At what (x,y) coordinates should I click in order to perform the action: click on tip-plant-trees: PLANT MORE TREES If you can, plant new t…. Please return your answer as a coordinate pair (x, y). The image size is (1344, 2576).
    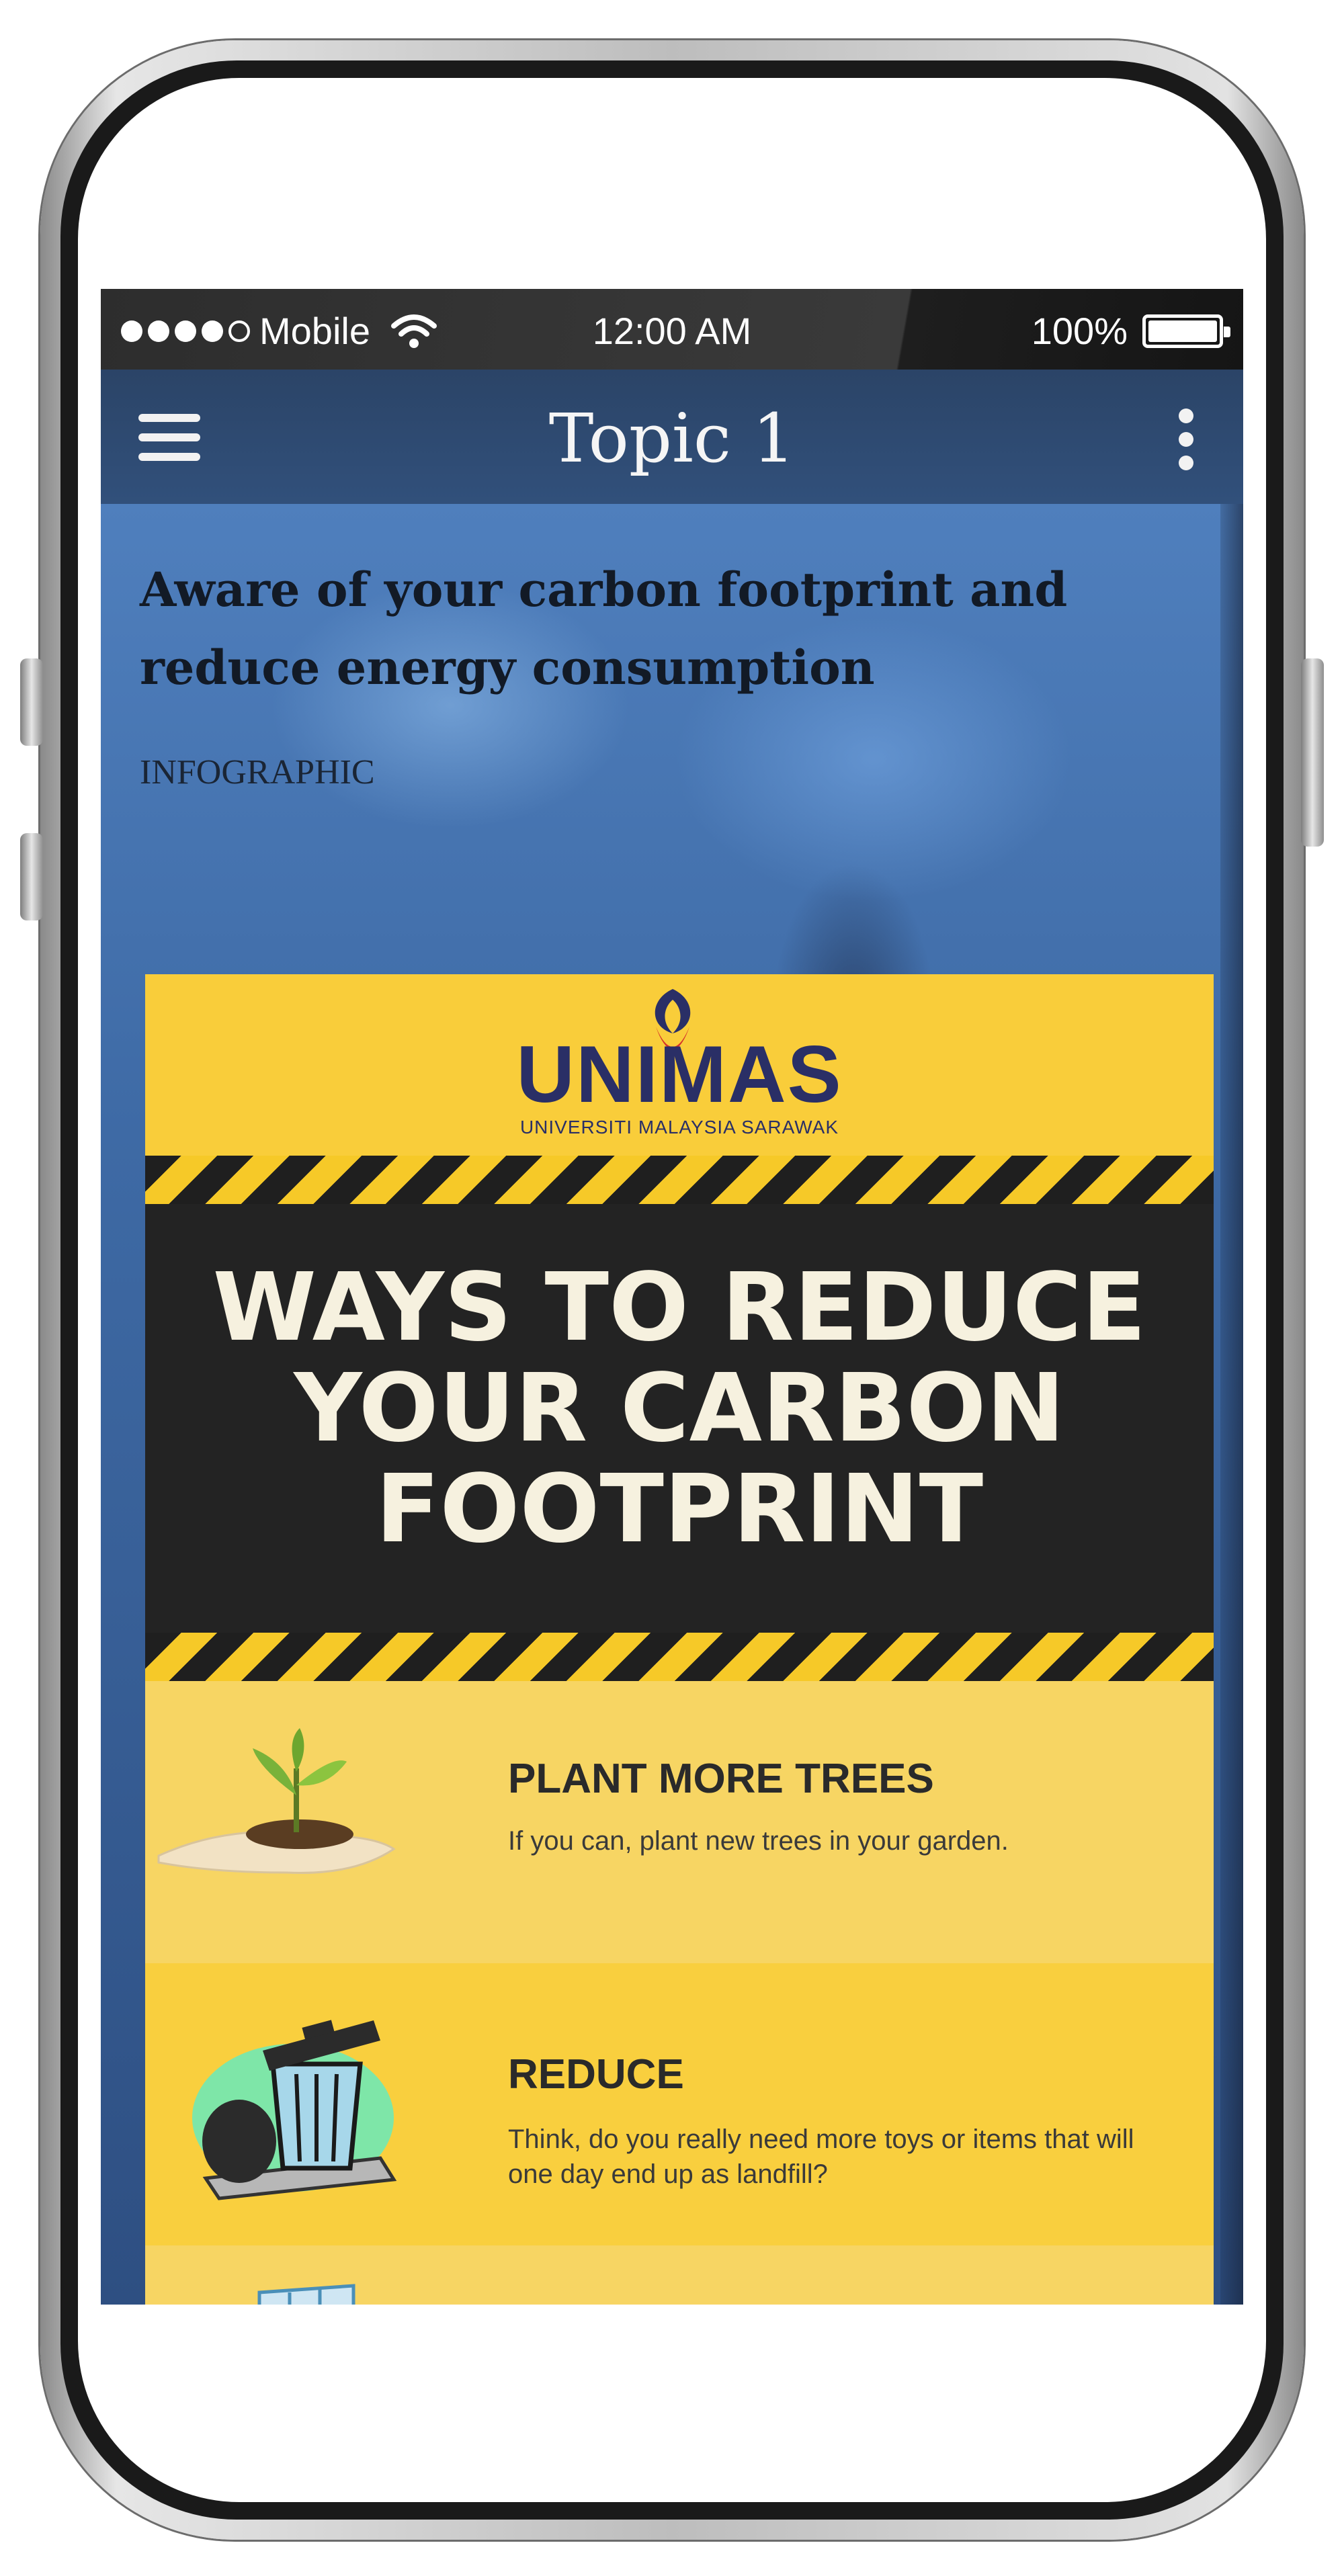
    Looking at the image, I should click on (680, 1822).